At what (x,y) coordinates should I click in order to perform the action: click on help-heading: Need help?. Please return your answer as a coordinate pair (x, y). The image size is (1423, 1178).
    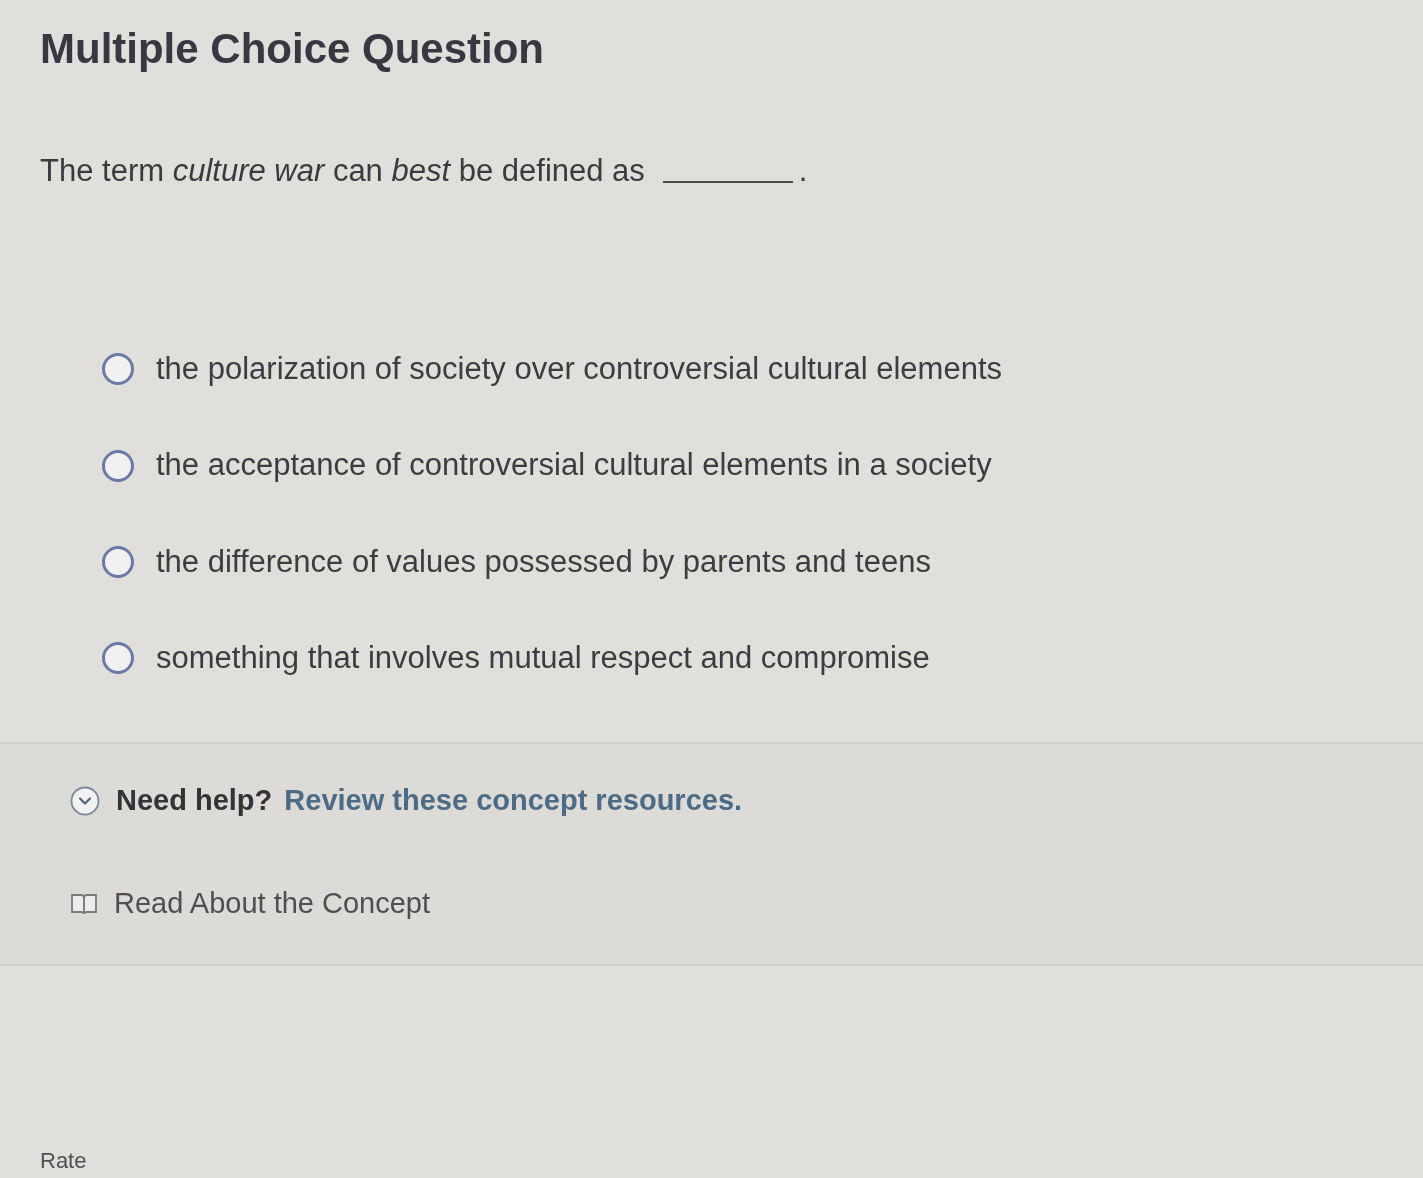
    Looking at the image, I should click on (194, 801).